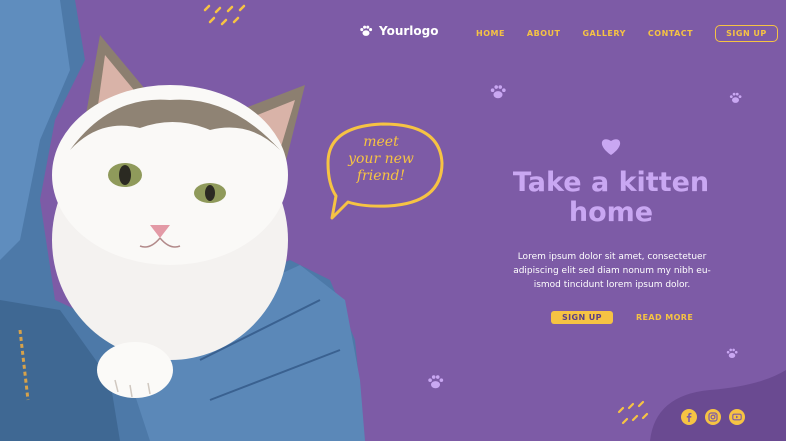  What do you see at coordinates (409, 31) in the screenshot?
I see `logo-text: Yourlogo` at bounding box center [409, 31].